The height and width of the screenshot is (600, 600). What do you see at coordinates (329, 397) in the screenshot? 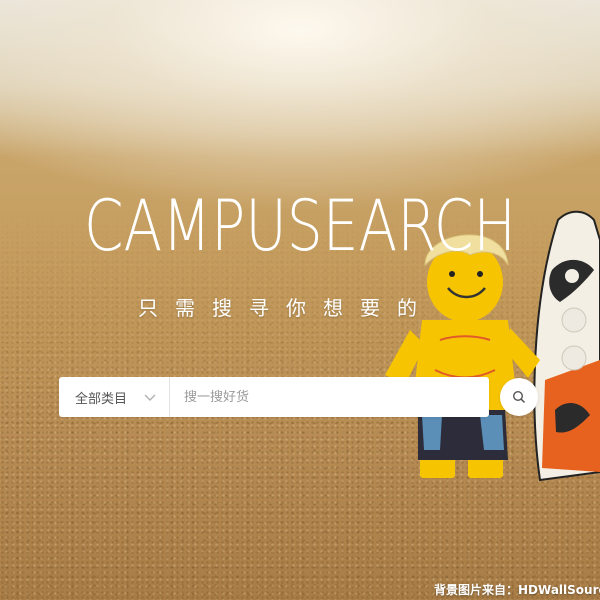
I see `search-input` at bounding box center [329, 397].